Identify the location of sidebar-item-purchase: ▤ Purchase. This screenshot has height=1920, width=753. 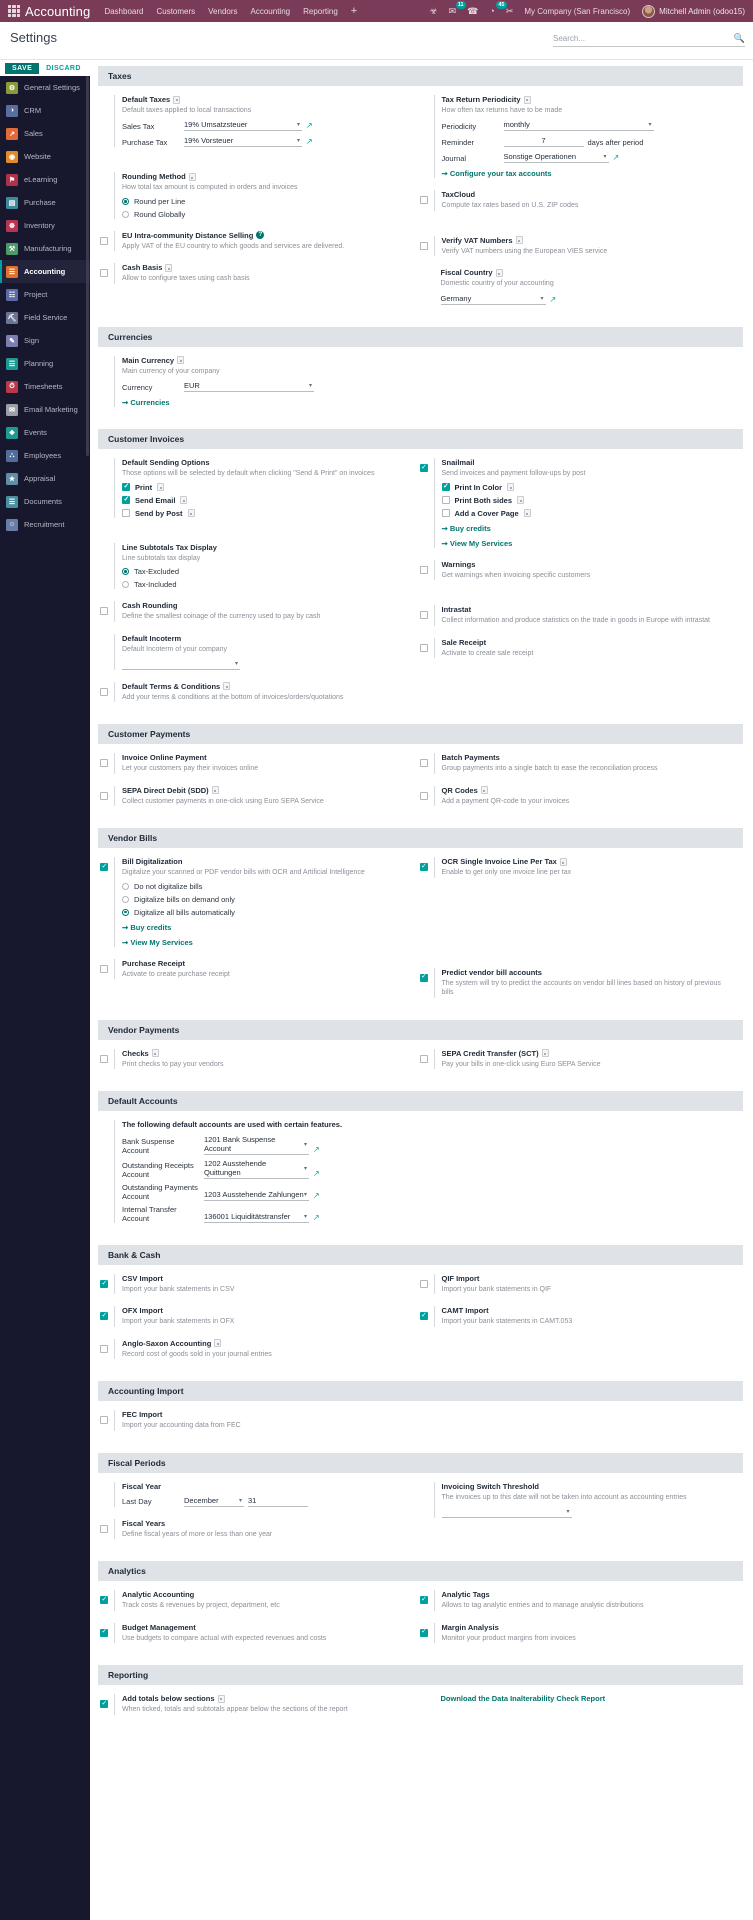
(45, 202).